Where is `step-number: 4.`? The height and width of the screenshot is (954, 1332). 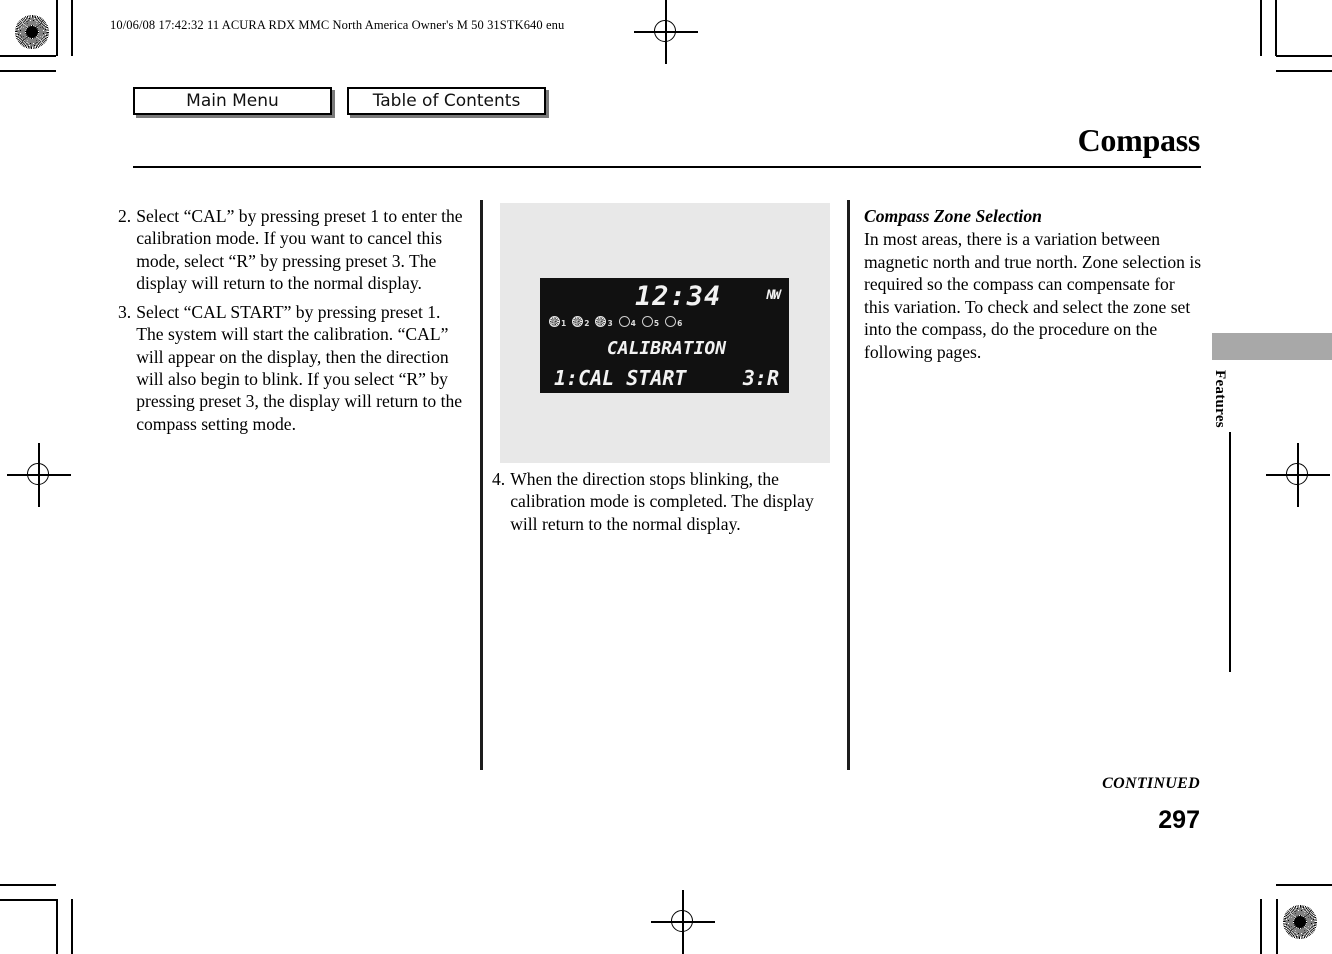
step-number: 4. is located at coordinates (499, 479).